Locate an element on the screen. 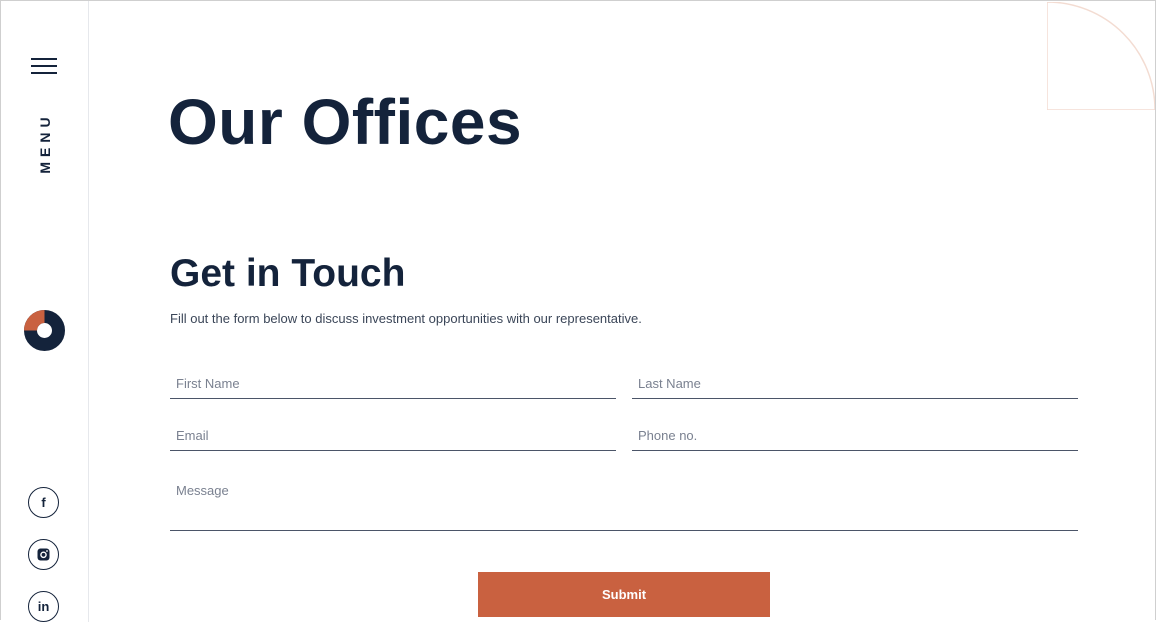 Image resolution: width=1158 pixels, height=622 pixels. facebook-glyph: f is located at coordinates (43, 502).